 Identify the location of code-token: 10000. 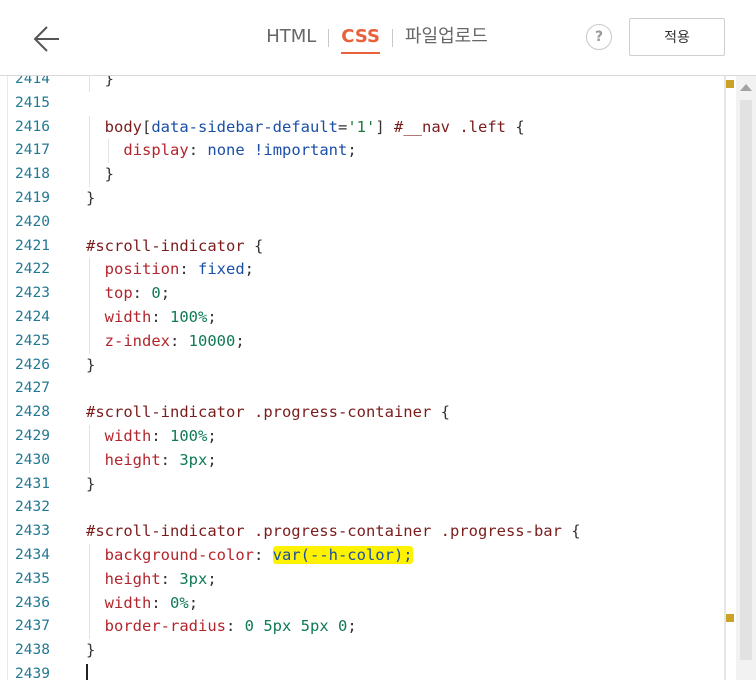
(212, 340).